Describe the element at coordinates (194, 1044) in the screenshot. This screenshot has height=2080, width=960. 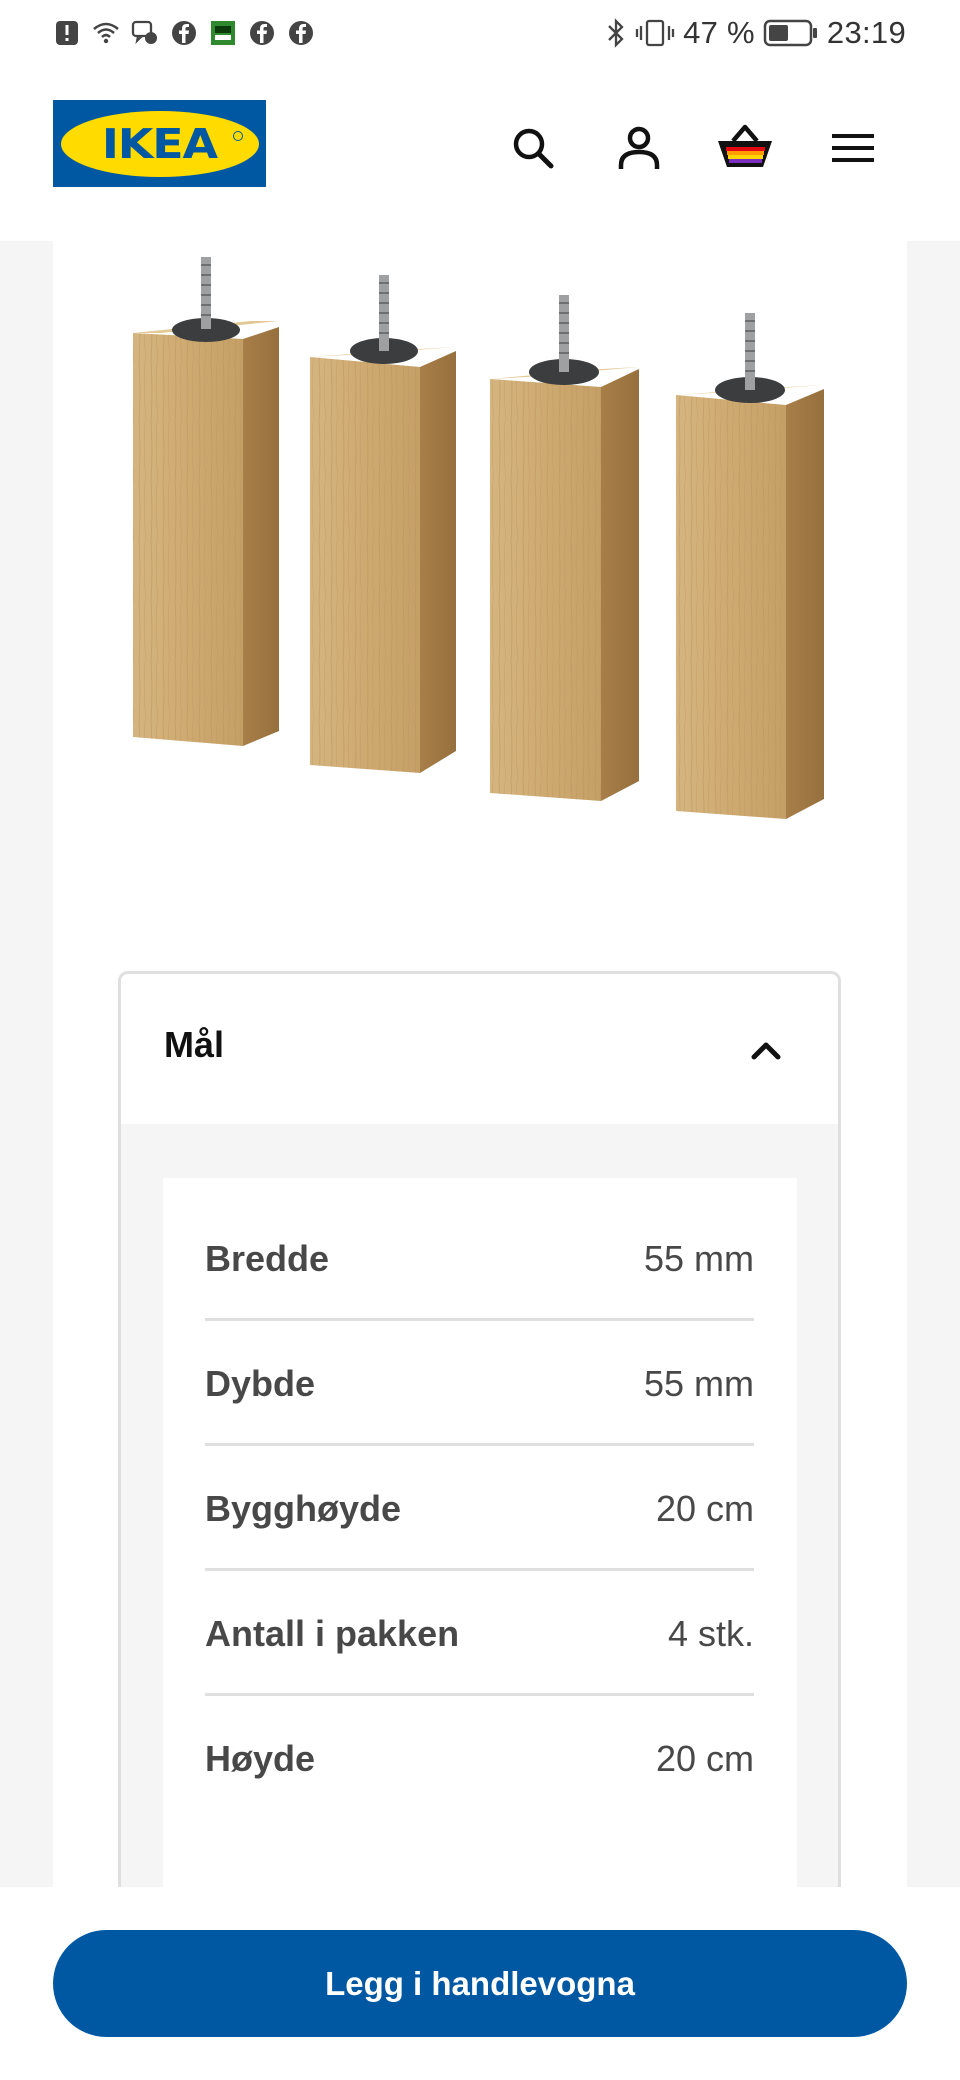
I see `accordion-title: Mål` at that location.